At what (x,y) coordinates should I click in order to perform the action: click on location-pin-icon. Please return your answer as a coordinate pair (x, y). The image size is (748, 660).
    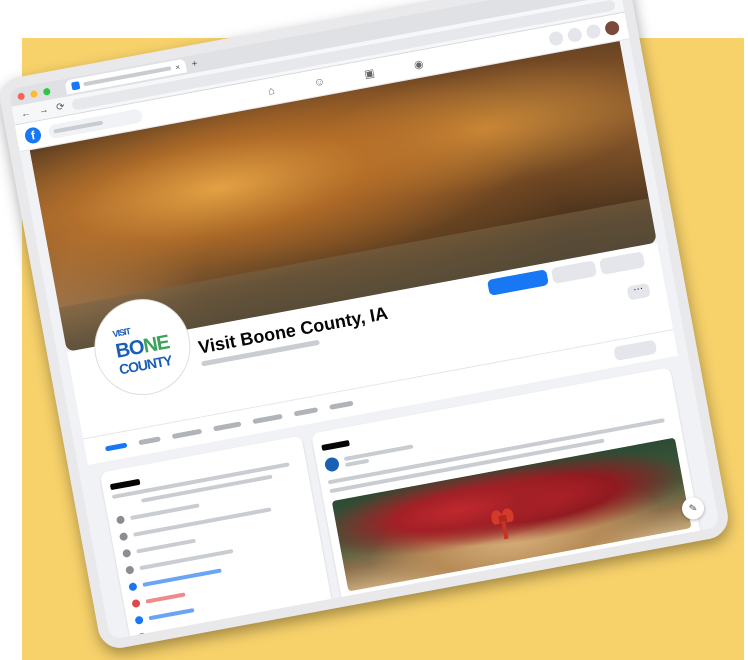
    Looking at the image, I should click on (123, 536).